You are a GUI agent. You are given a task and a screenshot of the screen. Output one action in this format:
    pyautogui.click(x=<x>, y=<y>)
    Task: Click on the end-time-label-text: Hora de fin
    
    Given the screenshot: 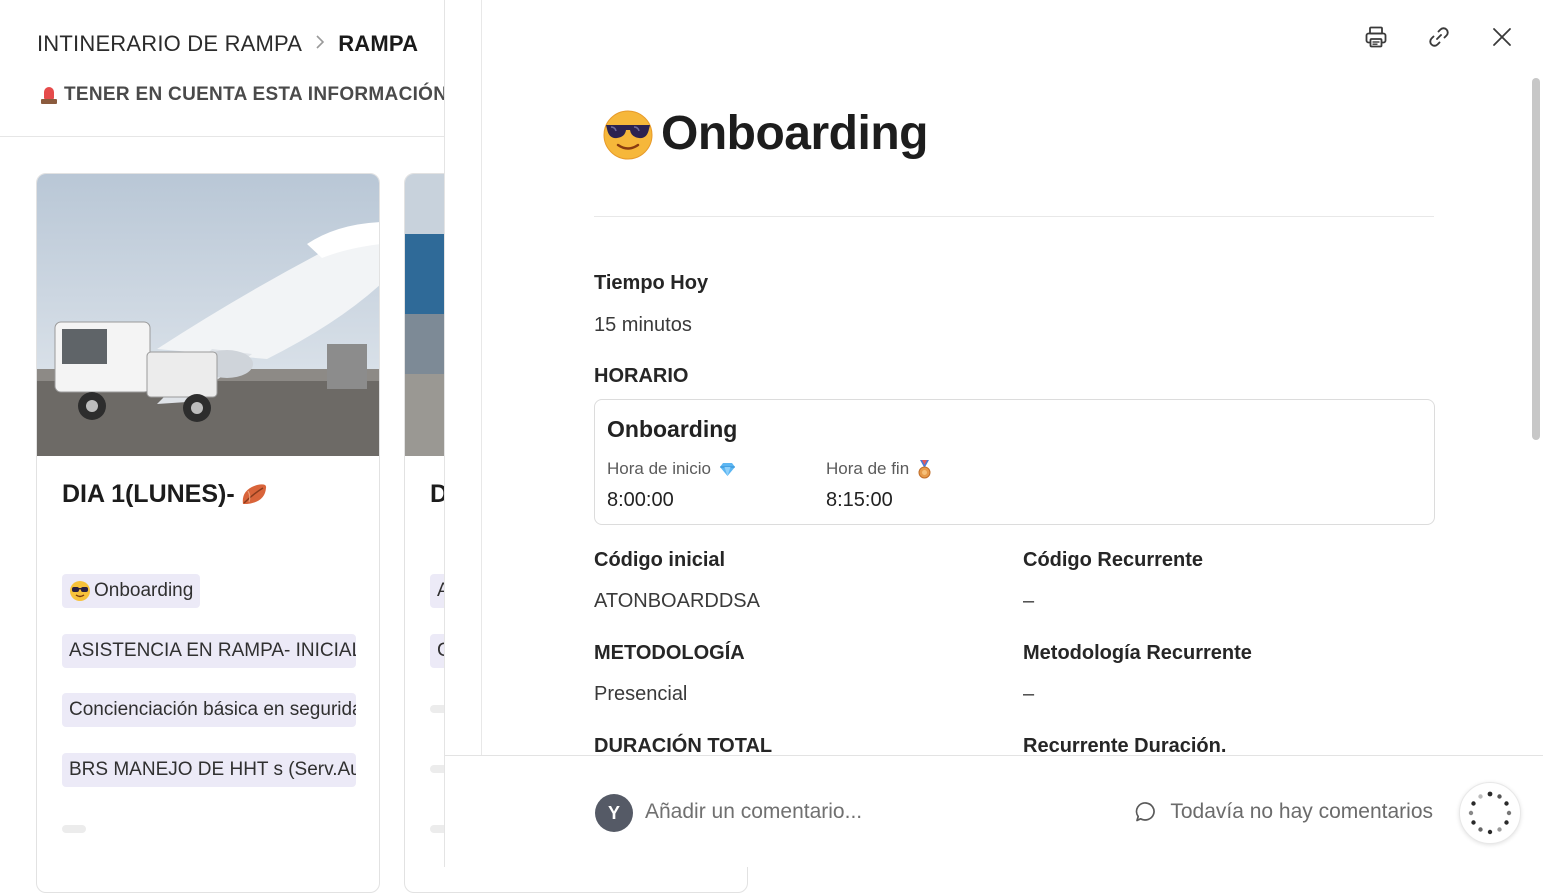 What is the action you would take?
    pyautogui.click(x=868, y=468)
    